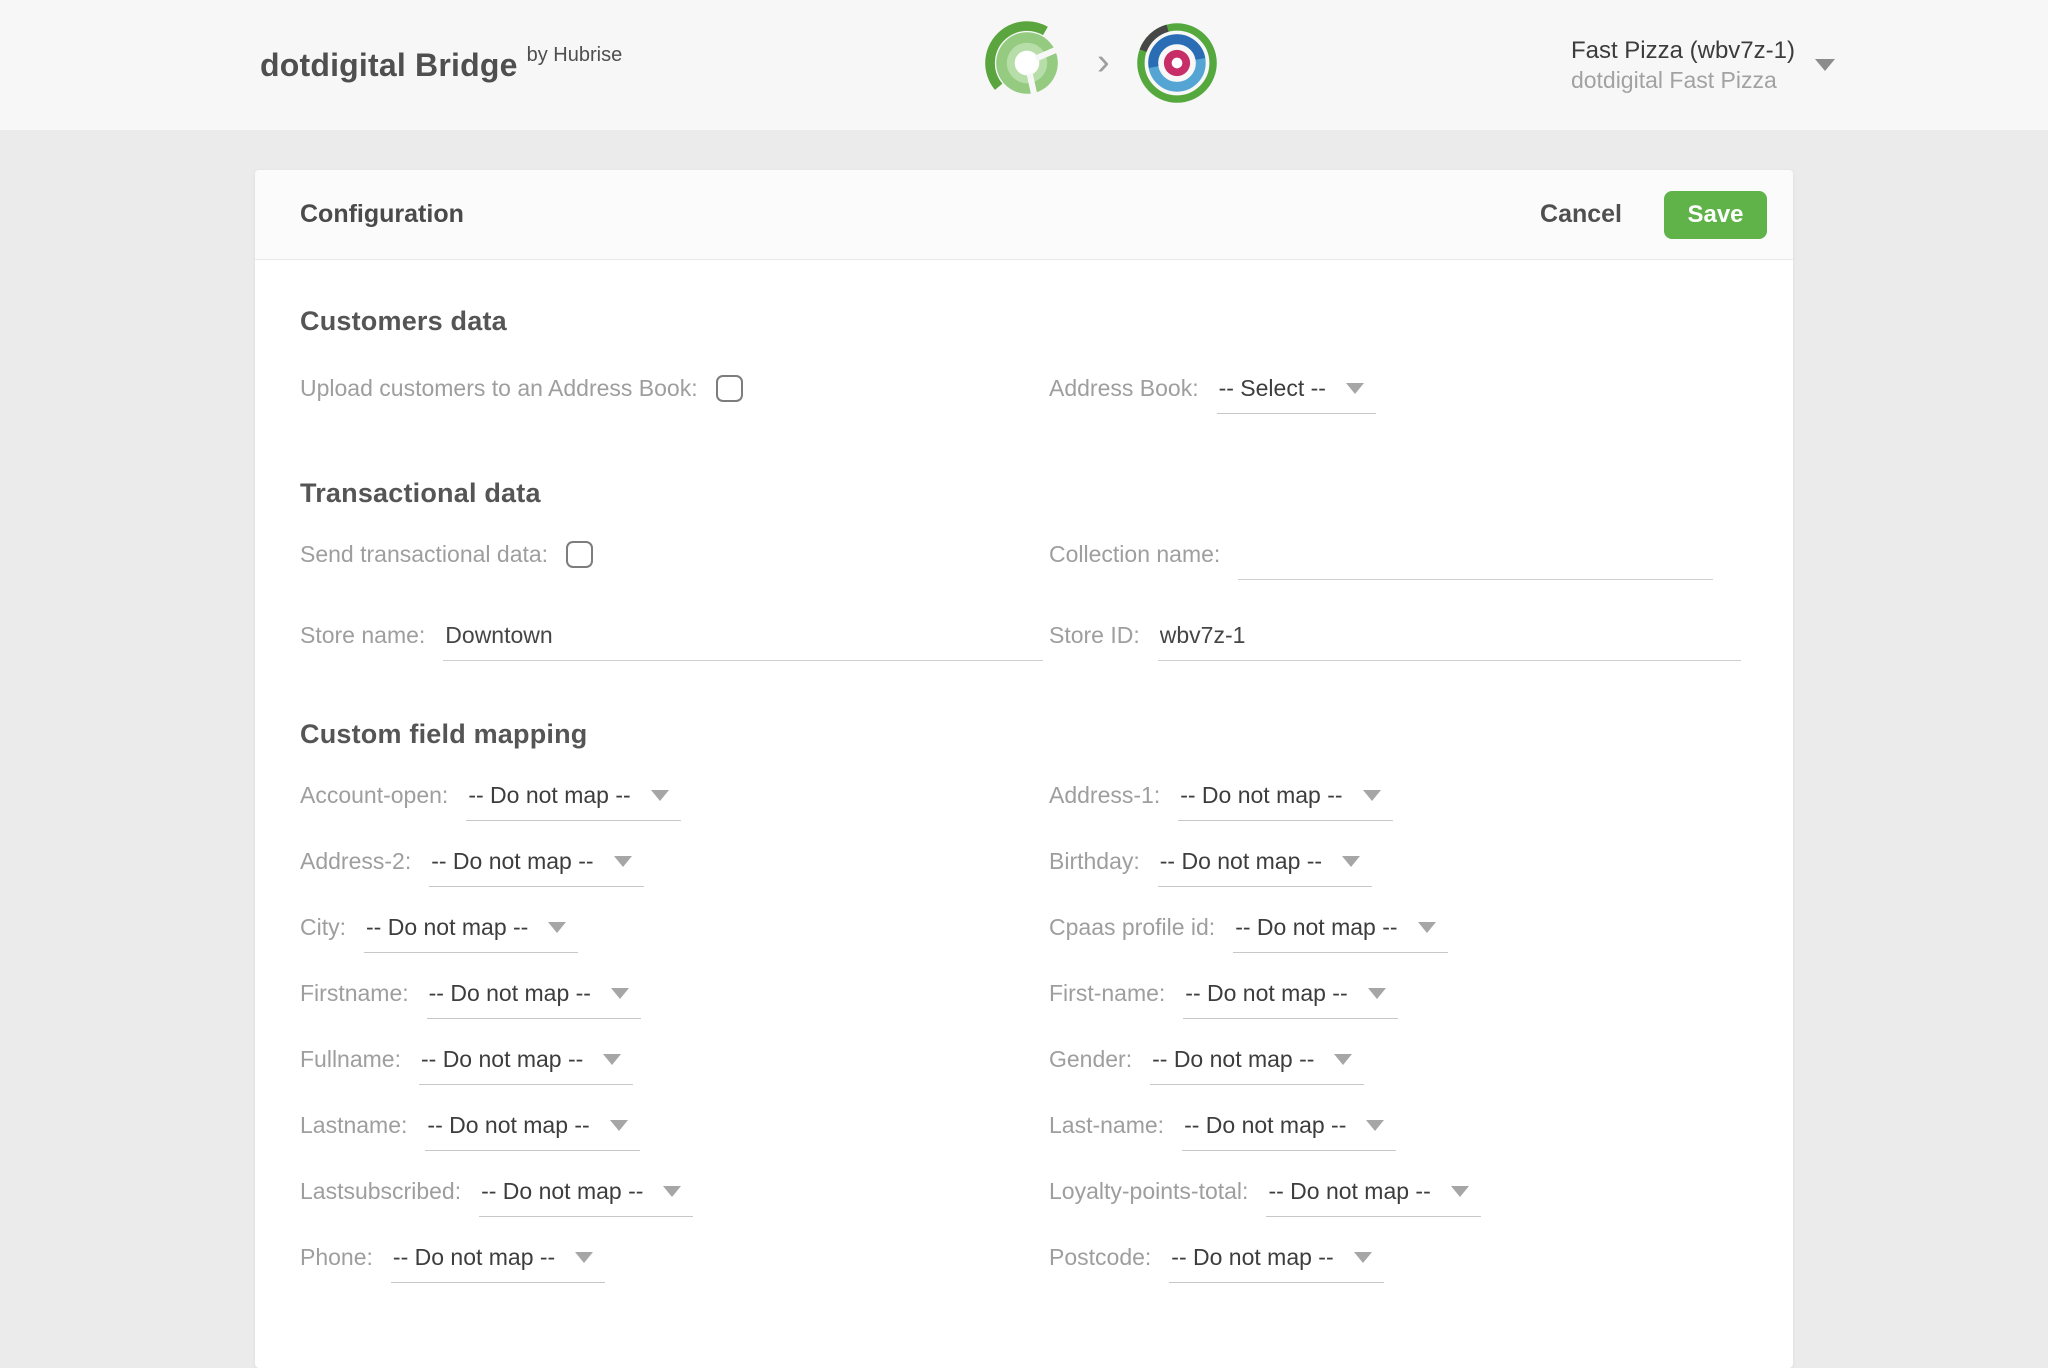 The height and width of the screenshot is (1368, 2048). Describe the element at coordinates (1285, 800) in the screenshot. I see `select-address-1: -- Do not map --` at that location.